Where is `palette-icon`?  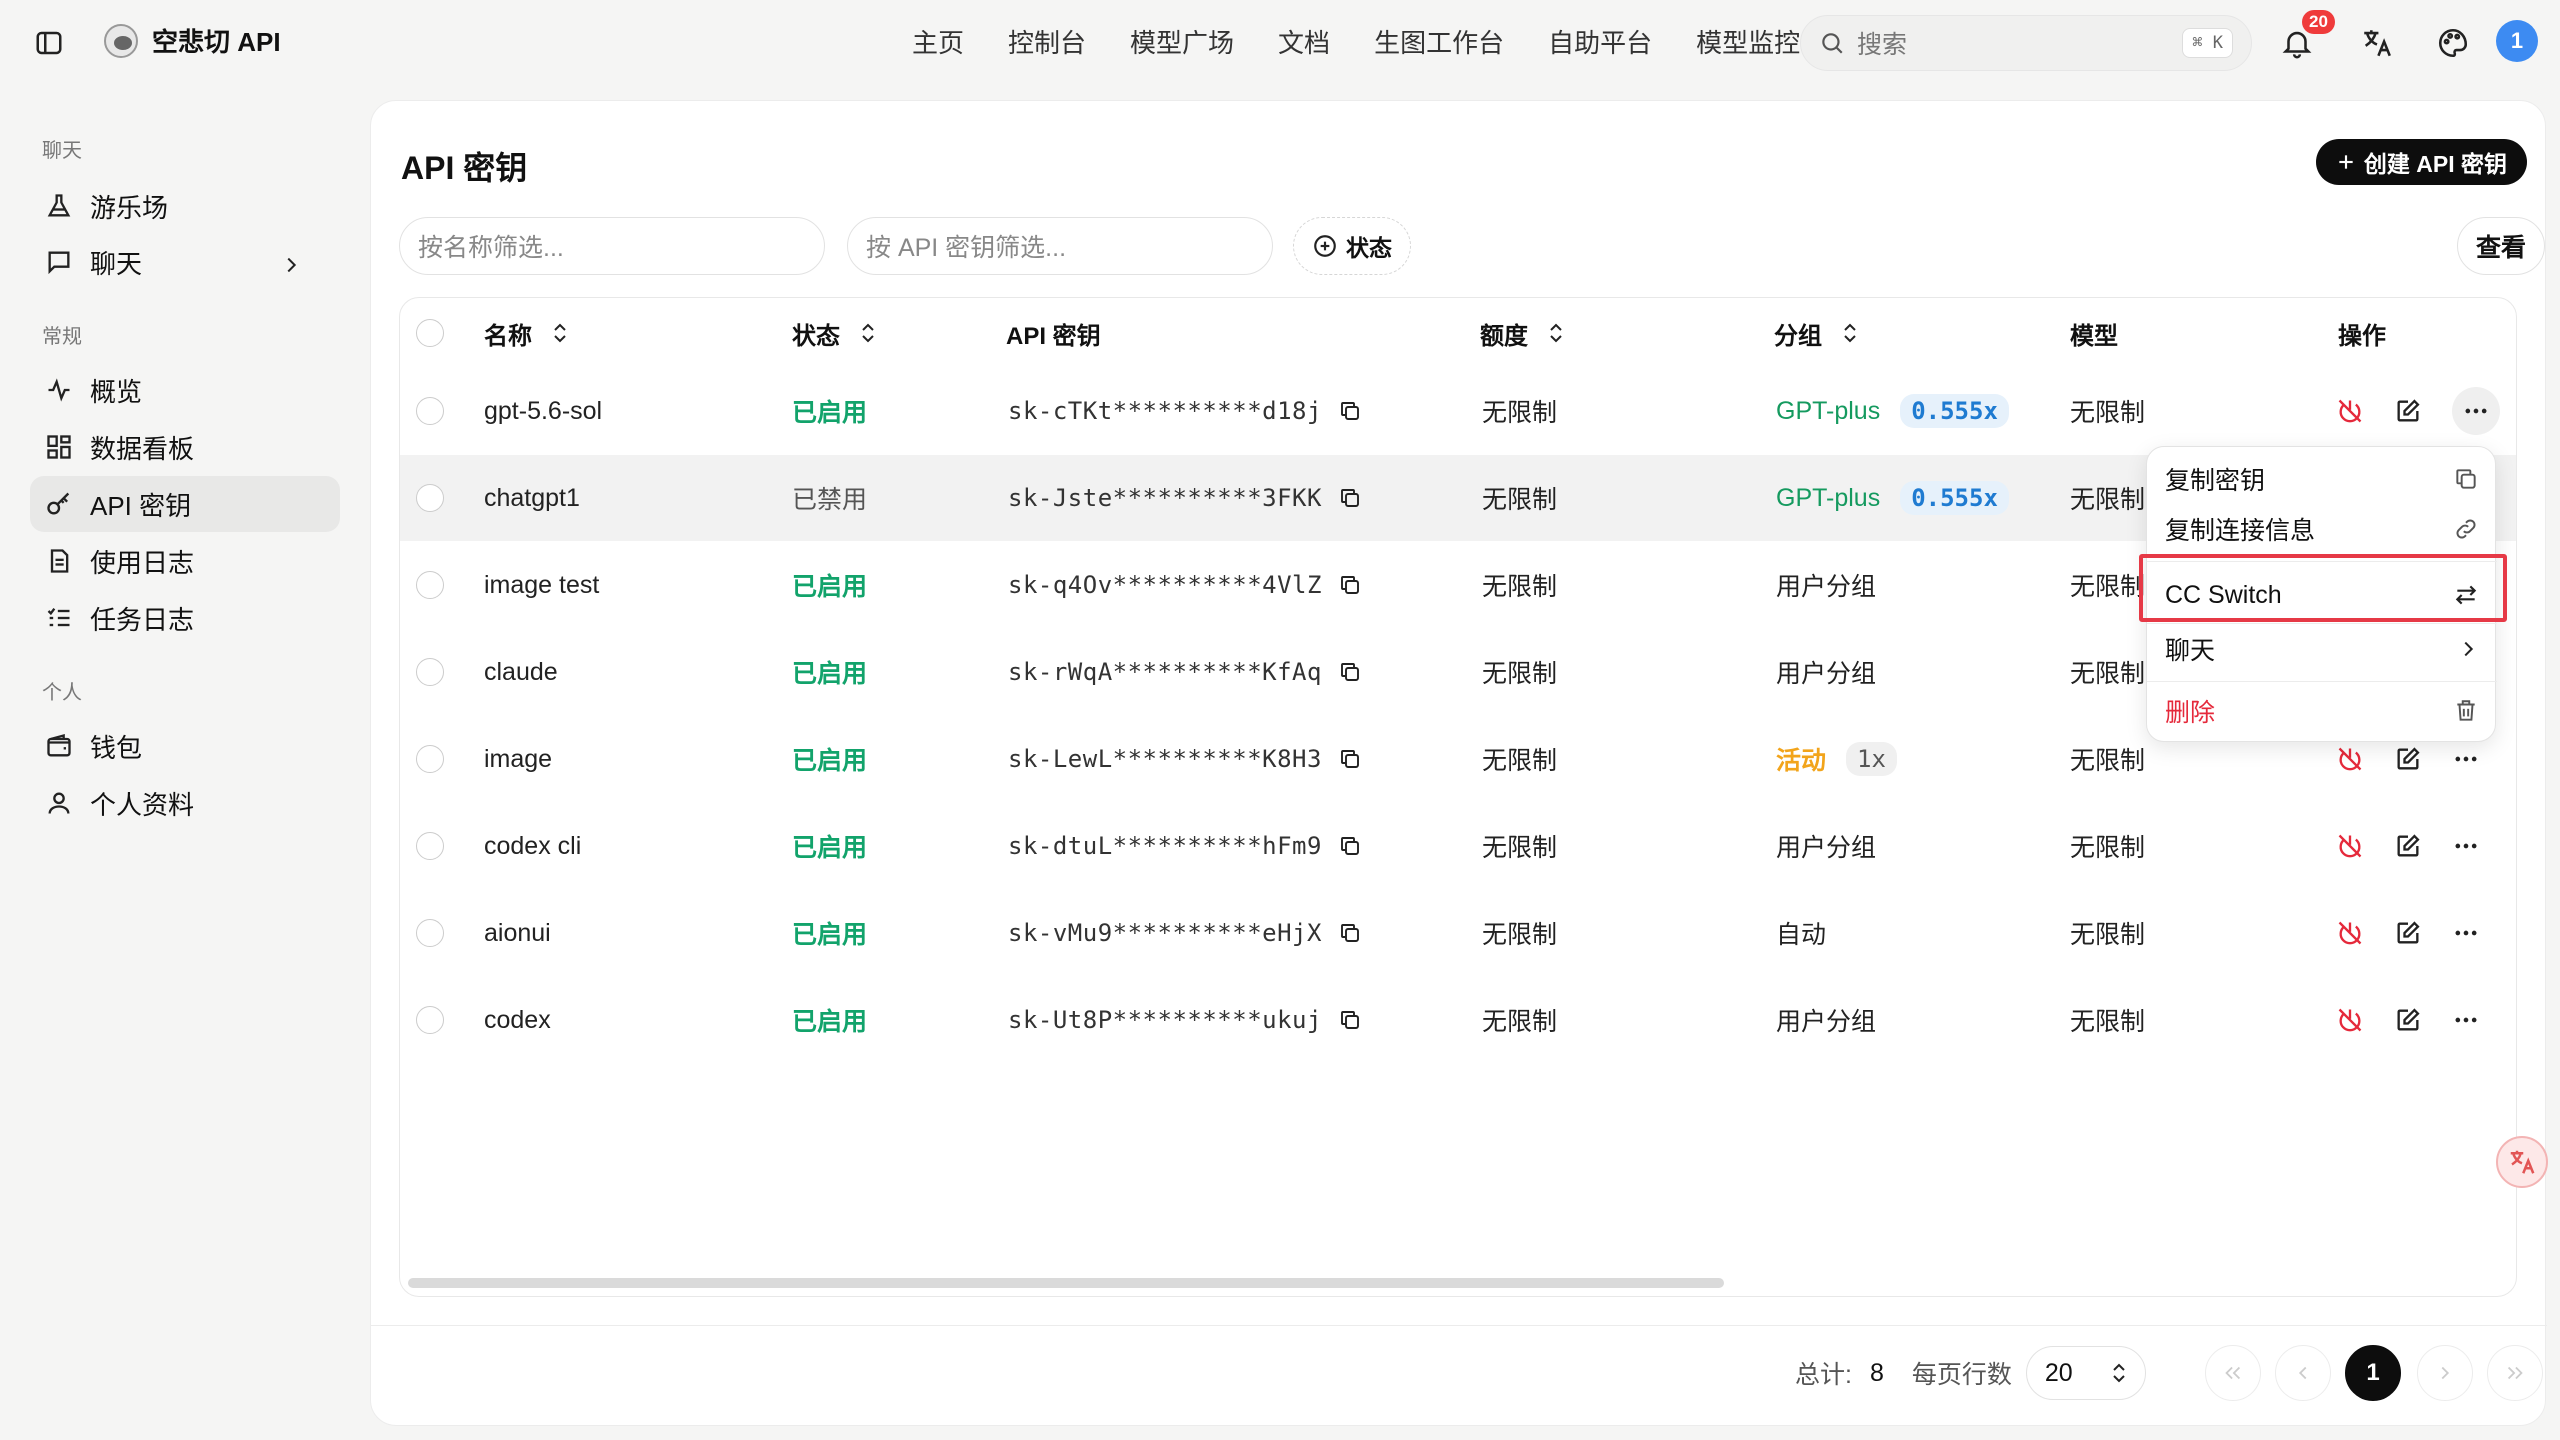 palette-icon is located at coordinates (2453, 43).